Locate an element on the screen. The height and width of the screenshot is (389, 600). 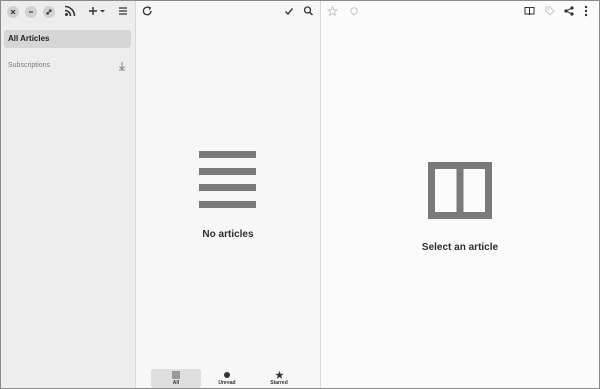
tab-label: Starred is located at coordinates (279, 383).